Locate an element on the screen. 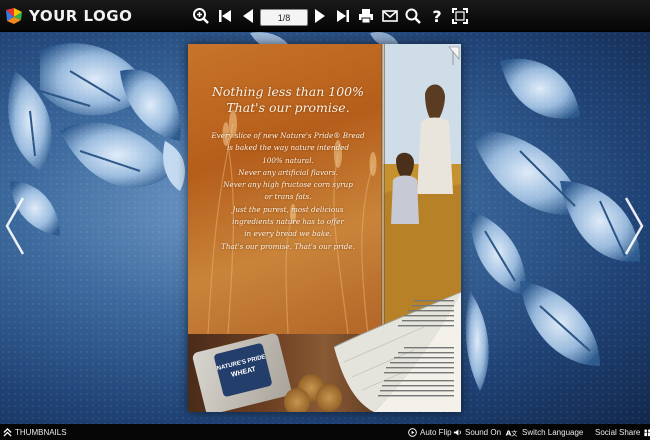 The width and height of the screenshot is (650, 440). print-button is located at coordinates (366, 16).